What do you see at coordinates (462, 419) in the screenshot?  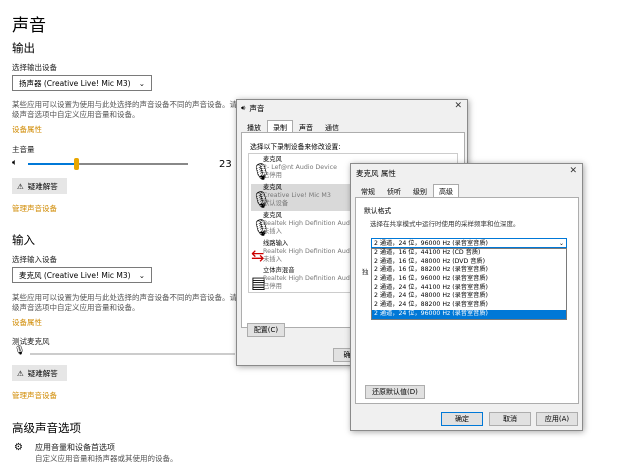 I see `ok-button: 确定` at bounding box center [462, 419].